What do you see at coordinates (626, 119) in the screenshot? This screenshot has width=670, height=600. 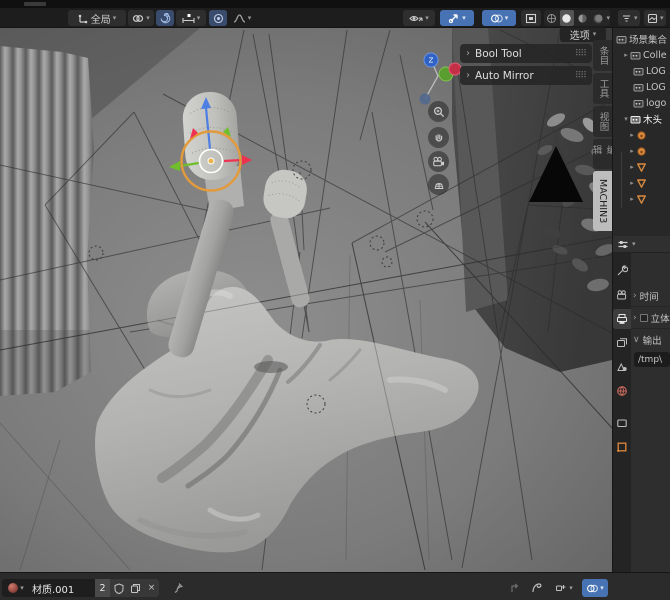 I see `expander-icon: ▾` at bounding box center [626, 119].